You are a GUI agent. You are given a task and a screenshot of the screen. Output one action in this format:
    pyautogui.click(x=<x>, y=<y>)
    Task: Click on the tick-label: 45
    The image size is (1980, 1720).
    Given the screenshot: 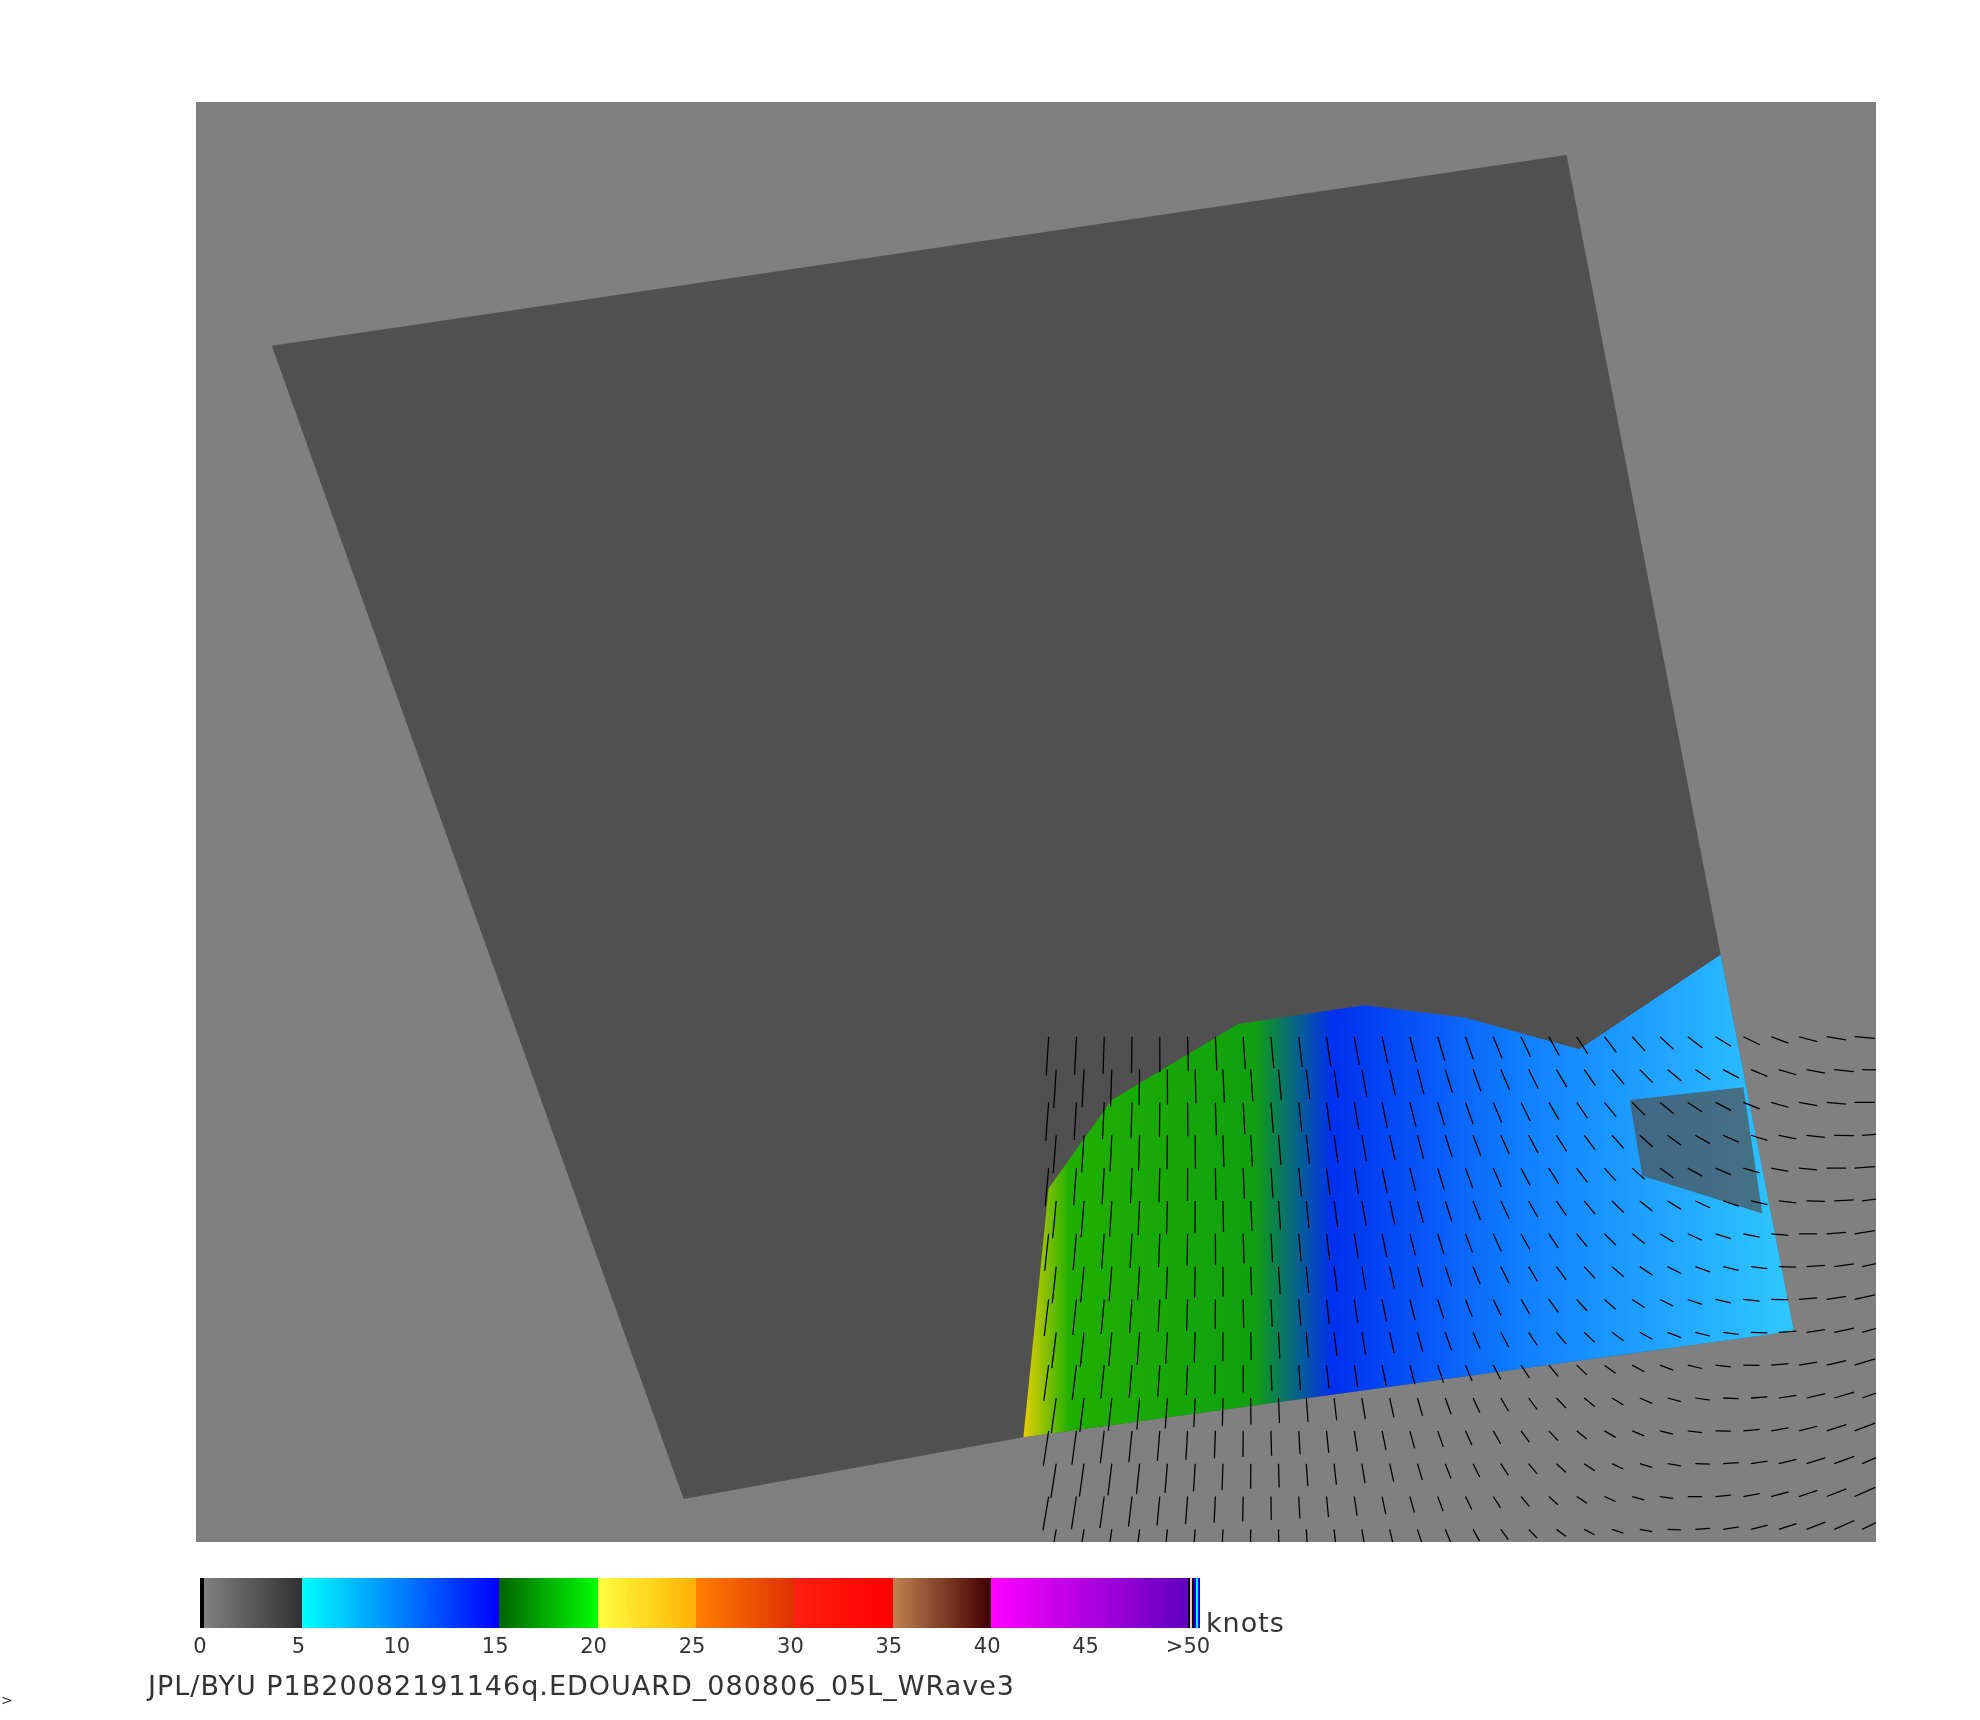 What is the action you would take?
    pyautogui.click(x=1085, y=1646)
    